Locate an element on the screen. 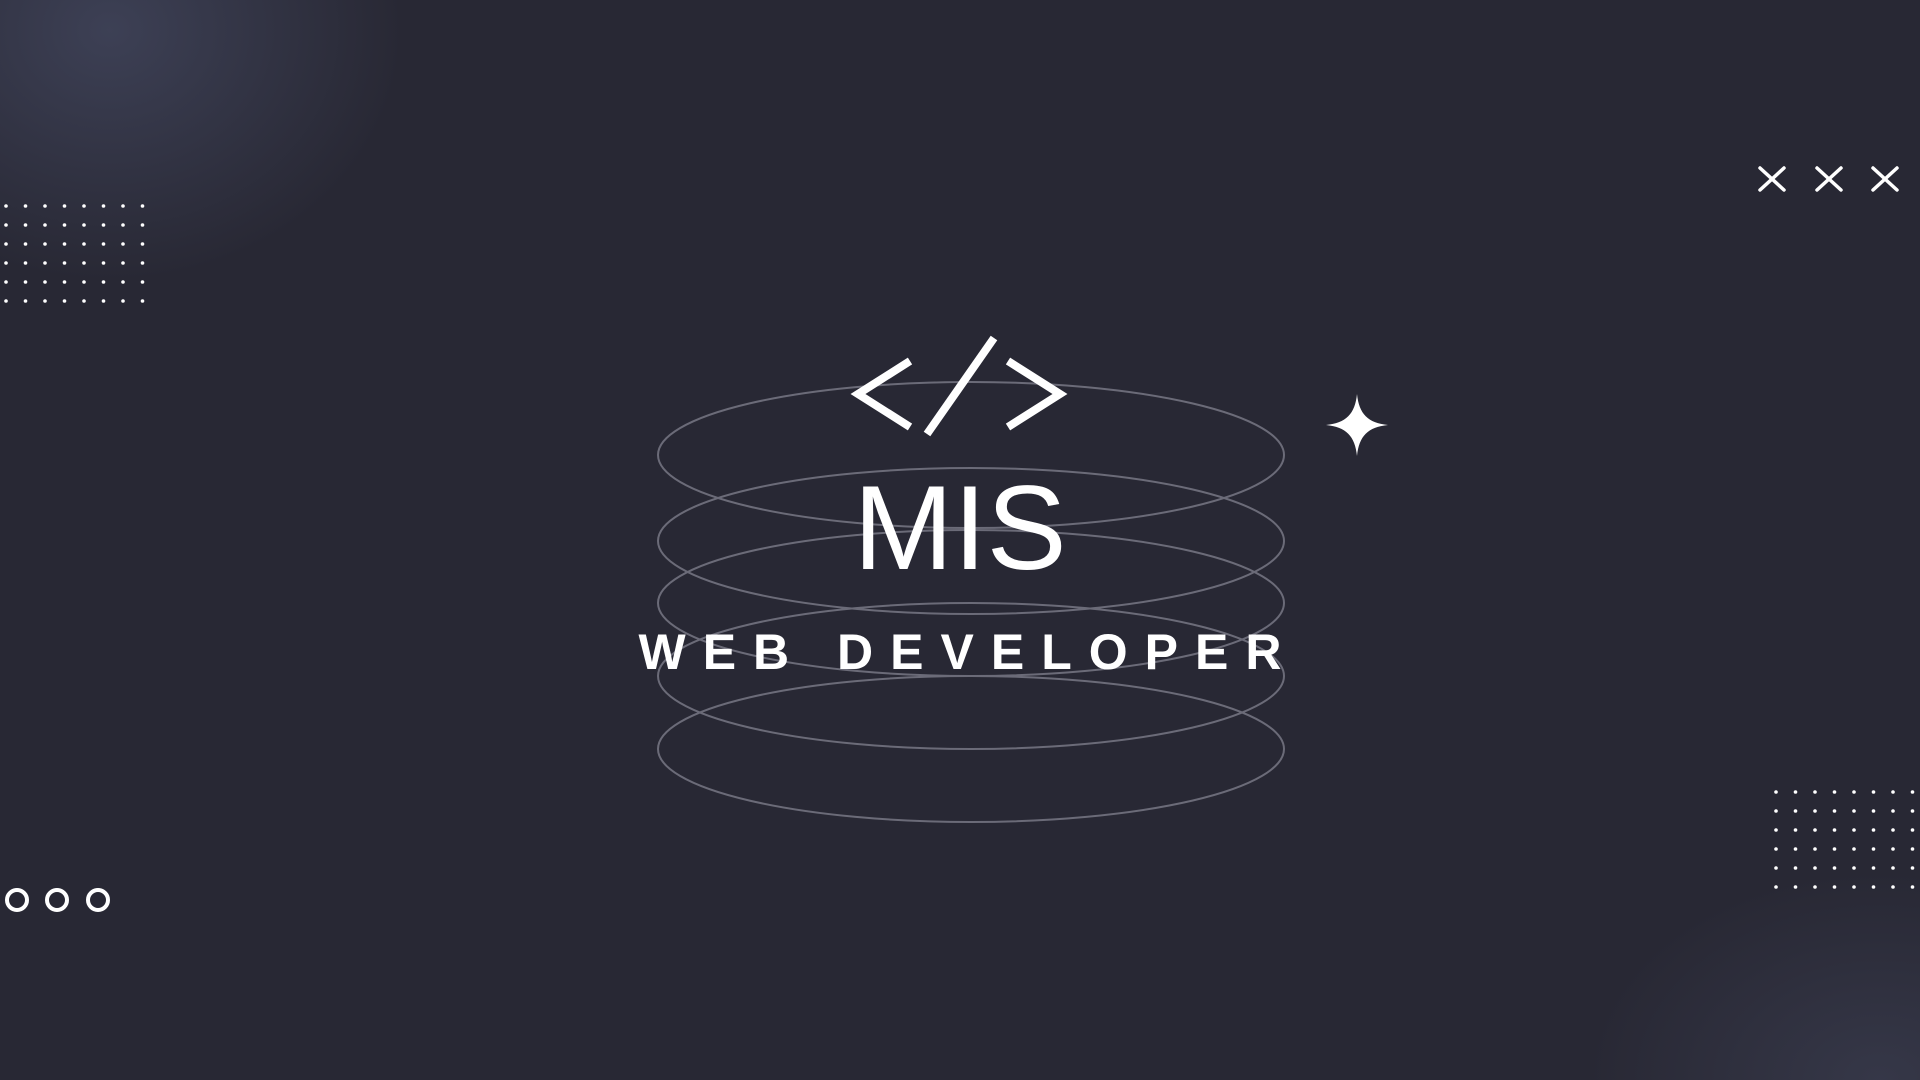 The width and height of the screenshot is (1920, 1080). brand-tagline: WEB DEVELOPER is located at coordinates (968, 652).